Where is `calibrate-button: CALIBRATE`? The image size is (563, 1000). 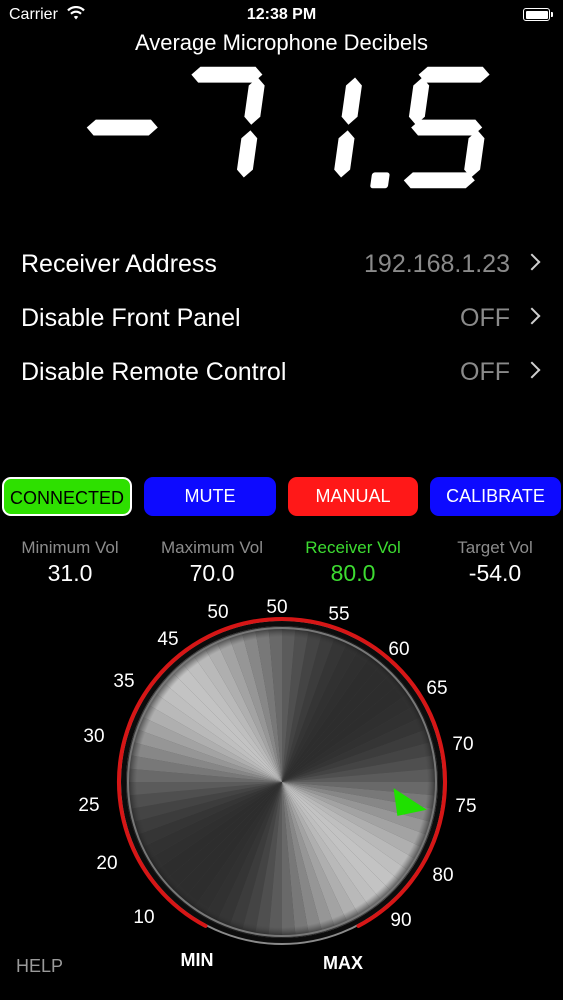 calibrate-button: CALIBRATE is located at coordinates (495, 496).